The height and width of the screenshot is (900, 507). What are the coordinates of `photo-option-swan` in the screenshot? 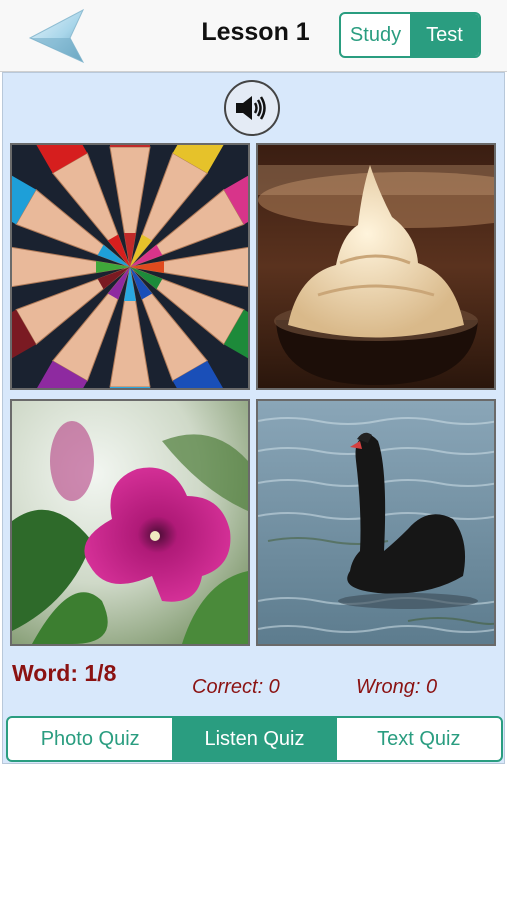 It's located at (376, 522).